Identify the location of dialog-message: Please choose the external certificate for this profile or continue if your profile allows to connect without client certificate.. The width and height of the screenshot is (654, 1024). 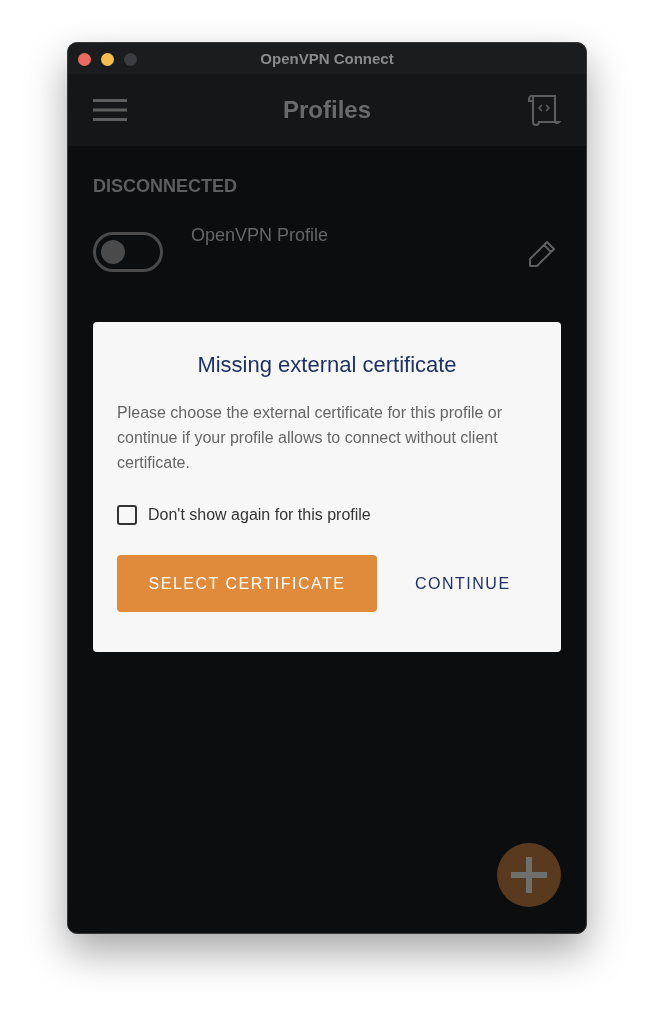
(310, 438).